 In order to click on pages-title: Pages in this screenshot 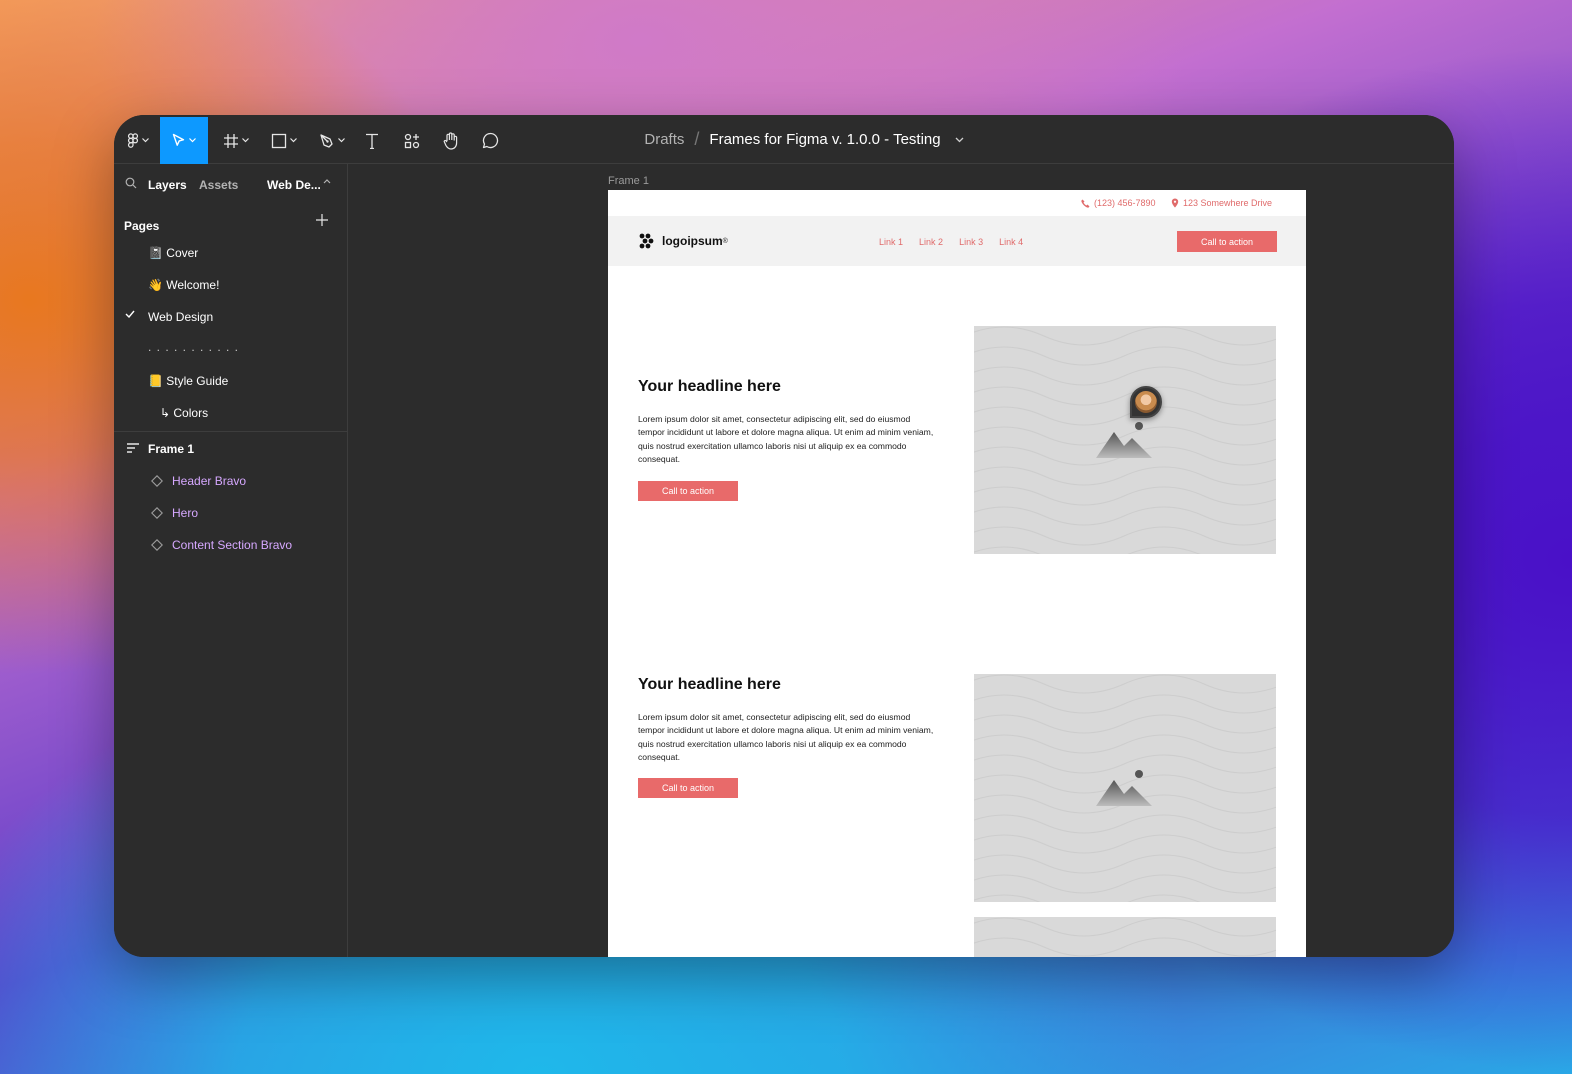, I will do `click(142, 226)`.